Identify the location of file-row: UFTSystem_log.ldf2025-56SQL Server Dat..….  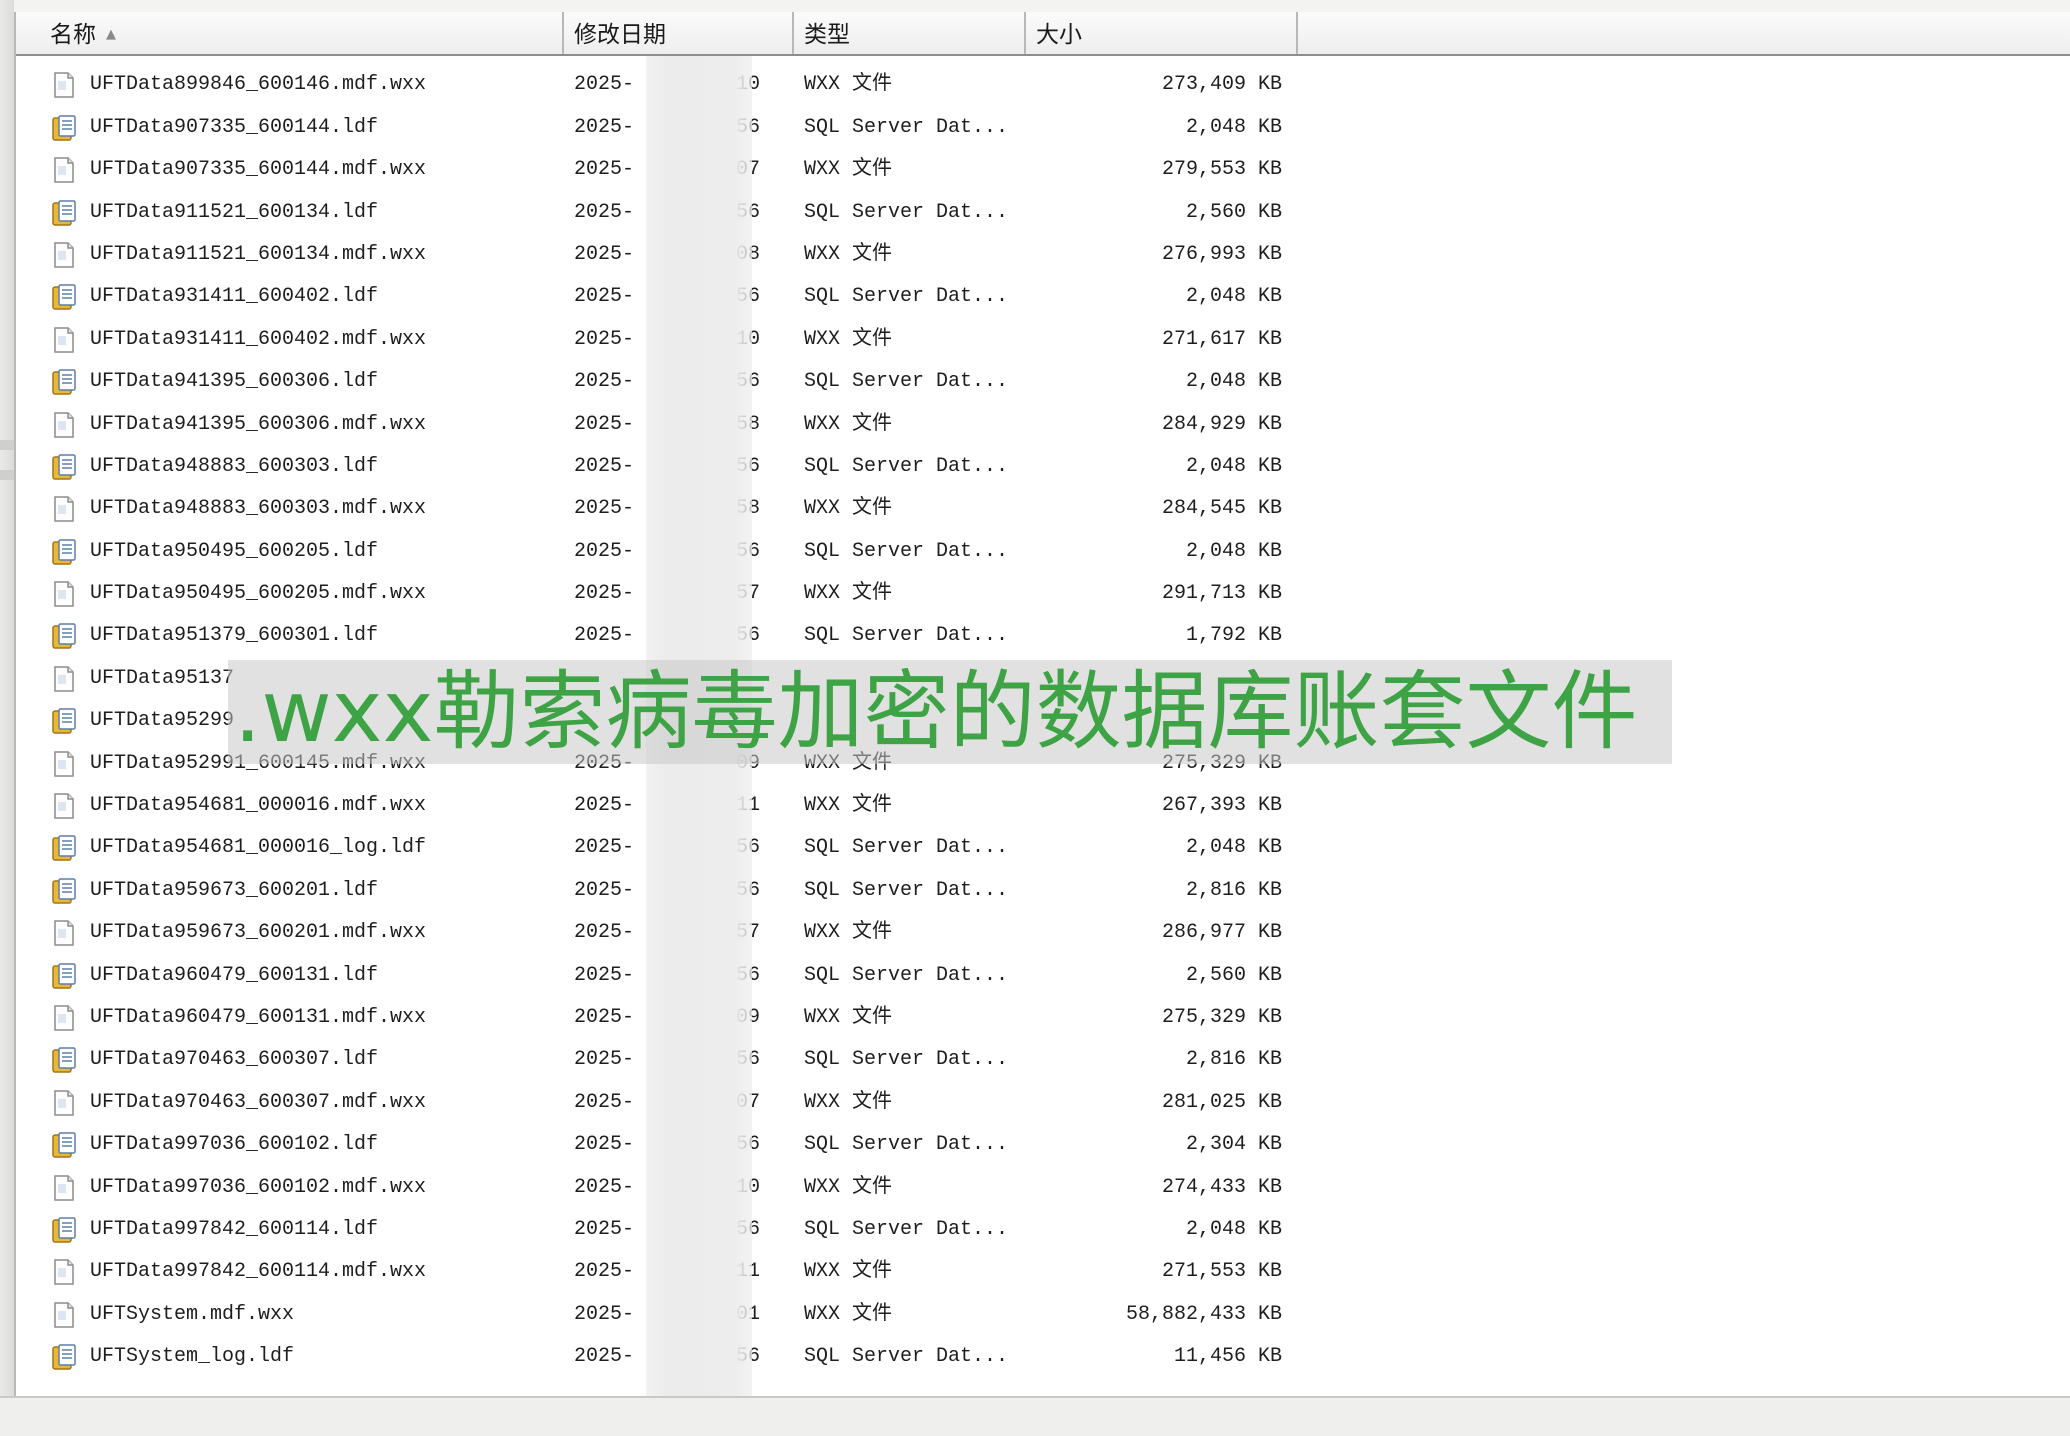
(1043, 1357).